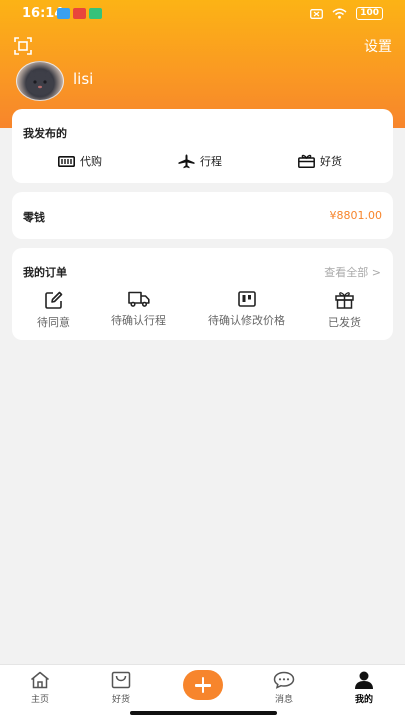  I want to click on tab-mine: 我的, so click(364, 688).